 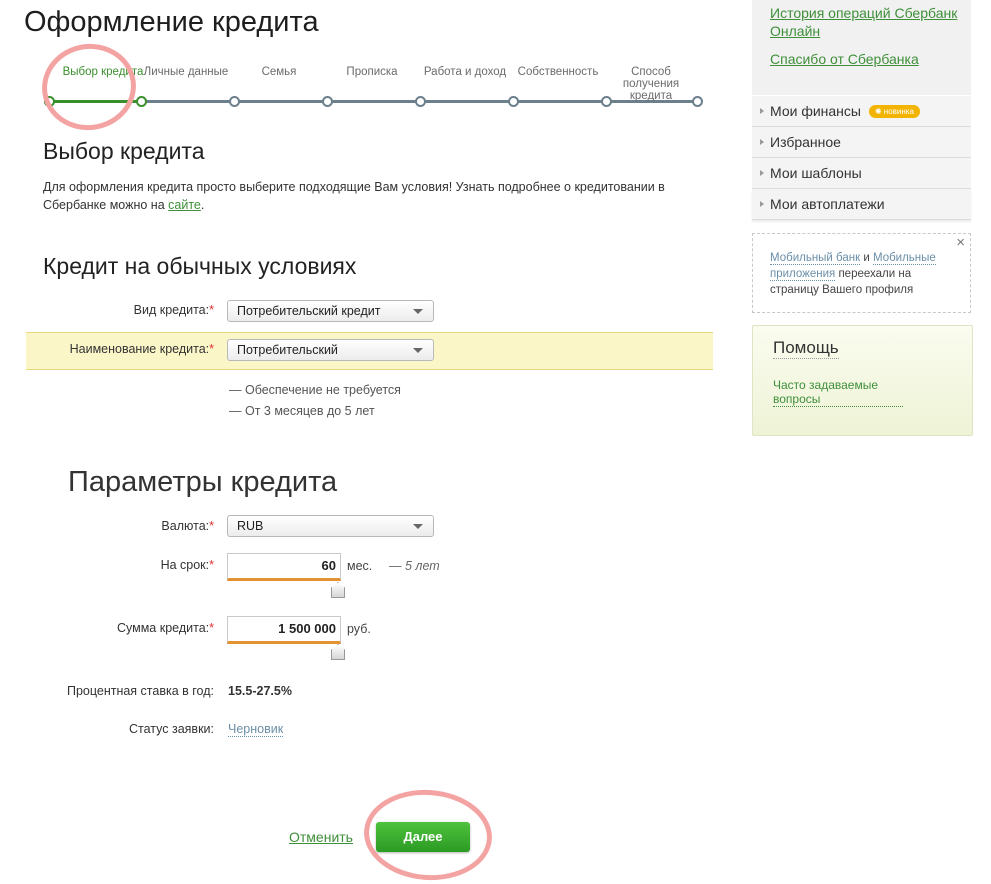 What do you see at coordinates (338, 590) in the screenshot?
I see `term-slider-handle` at bounding box center [338, 590].